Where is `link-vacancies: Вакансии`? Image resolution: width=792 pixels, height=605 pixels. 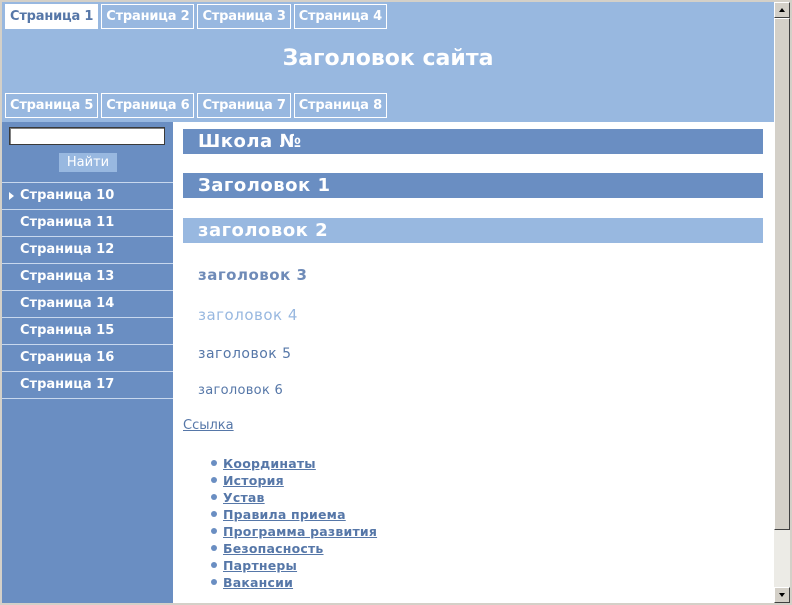
link-vacancies: Вакансии is located at coordinates (258, 582).